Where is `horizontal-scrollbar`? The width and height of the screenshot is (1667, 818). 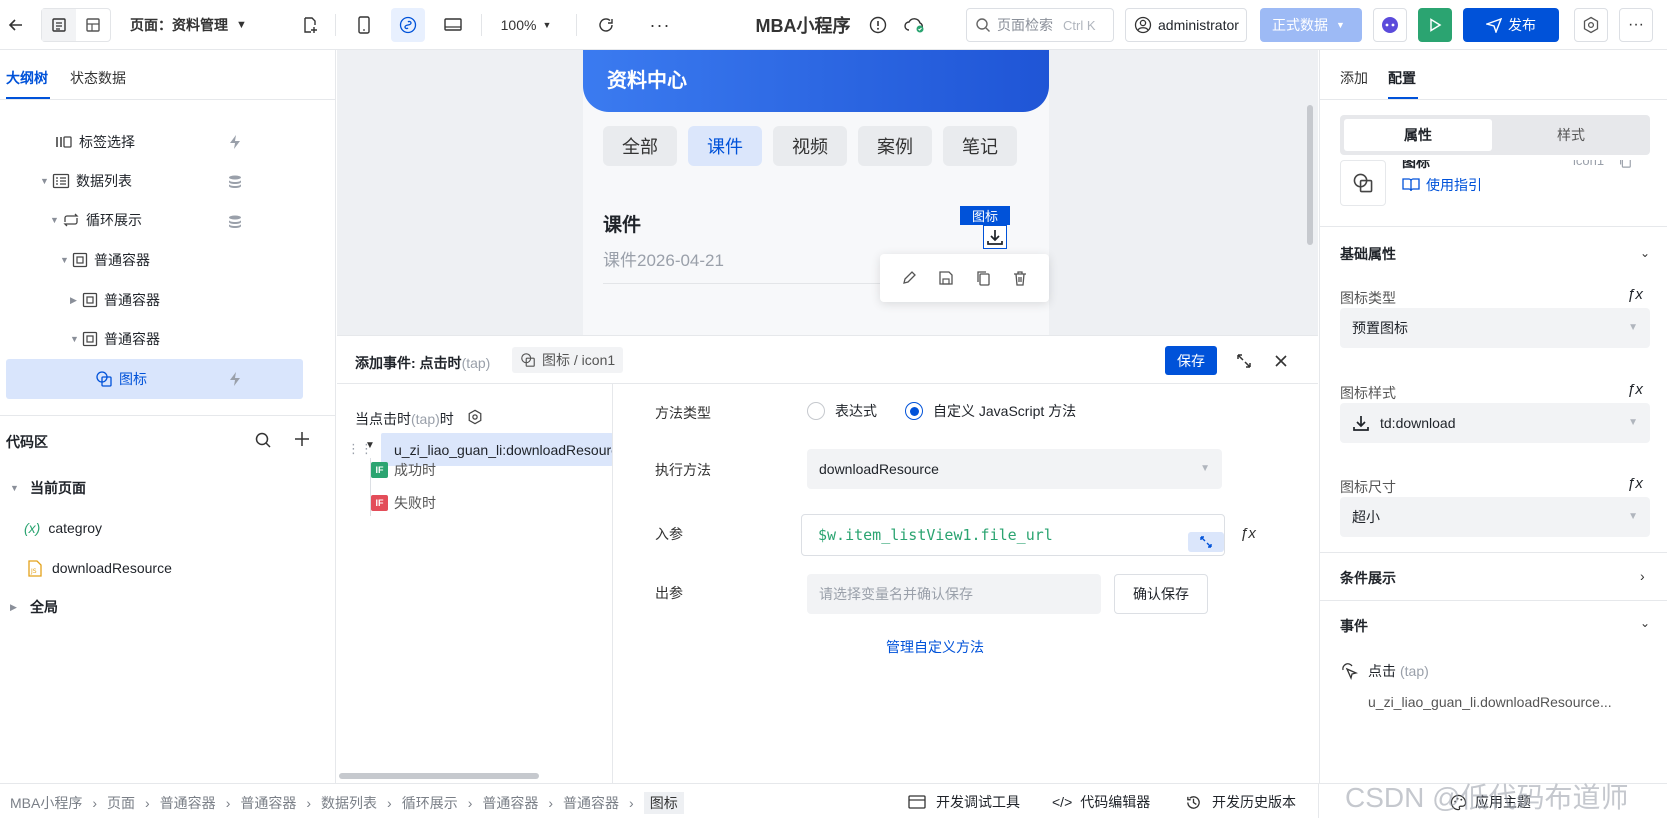 horizontal-scrollbar is located at coordinates (439, 776).